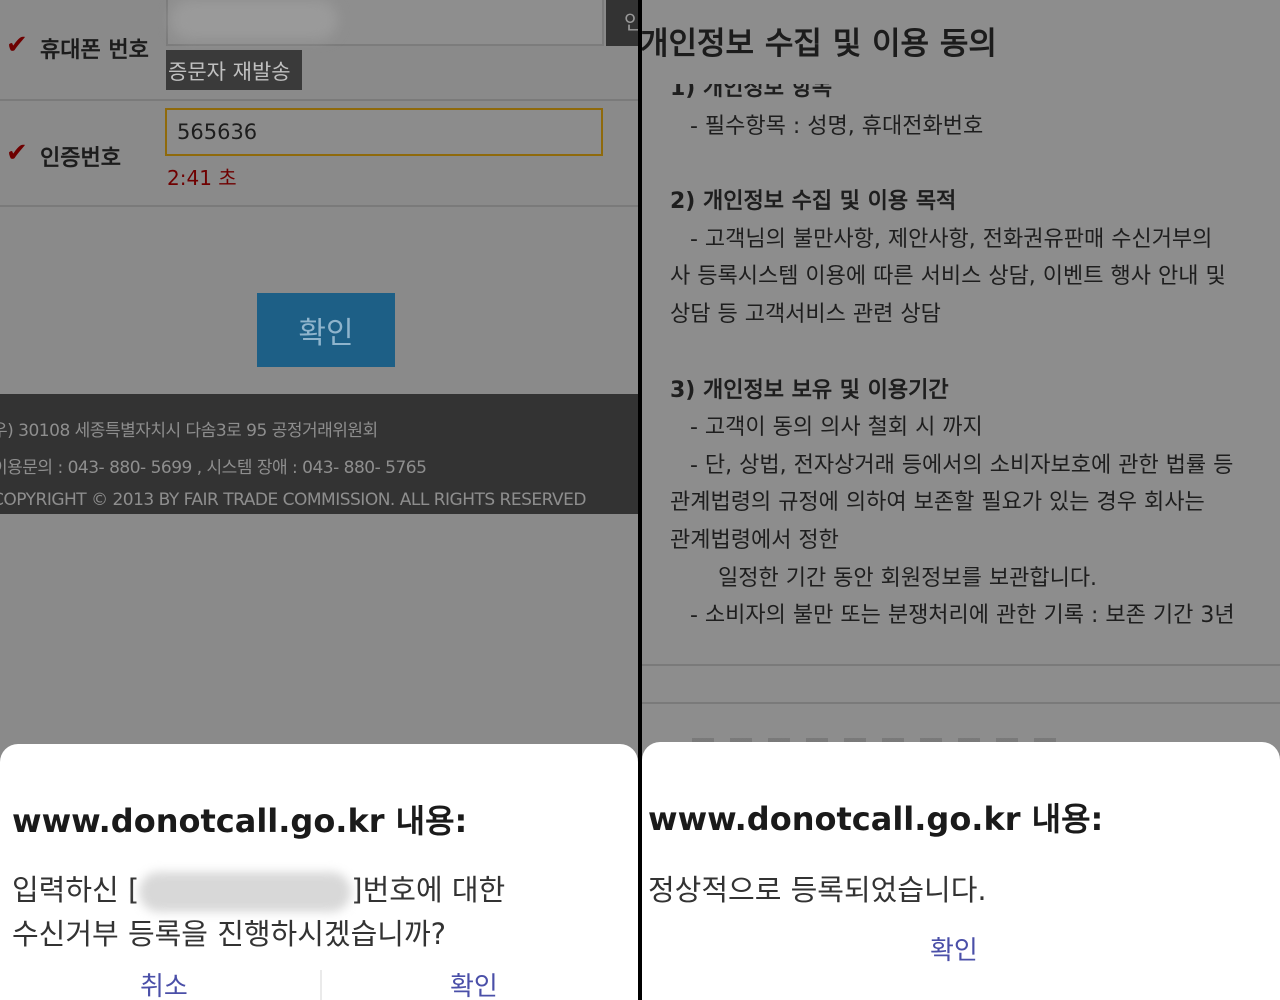  I want to click on terms-line: 일정한 기간 동안 회원정보를 보관합니다., so click(908, 578).